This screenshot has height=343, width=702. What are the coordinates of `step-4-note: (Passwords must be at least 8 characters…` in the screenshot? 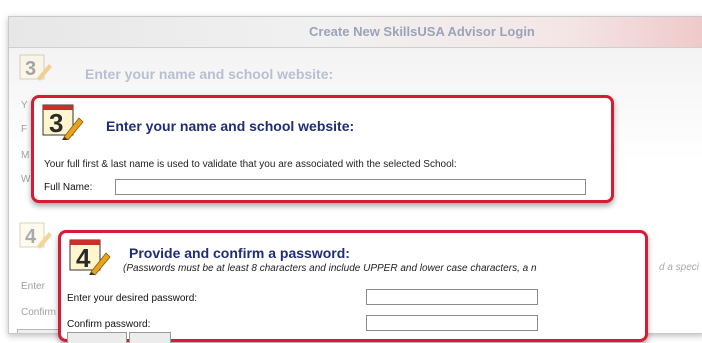 It's located at (330, 268).